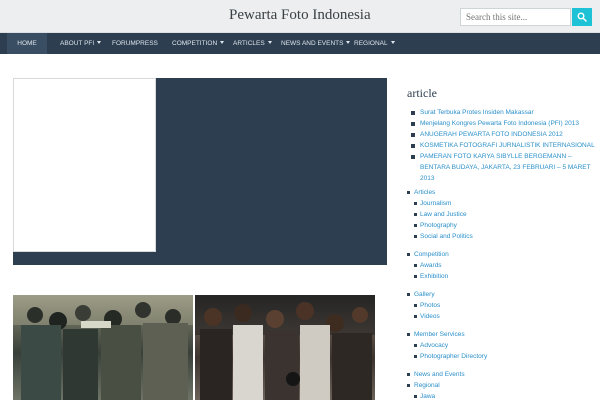 Image resolution: width=600 pixels, height=400 pixels. What do you see at coordinates (77, 43) in the screenshot?
I see `nav-item-label: ABOUT PFI` at bounding box center [77, 43].